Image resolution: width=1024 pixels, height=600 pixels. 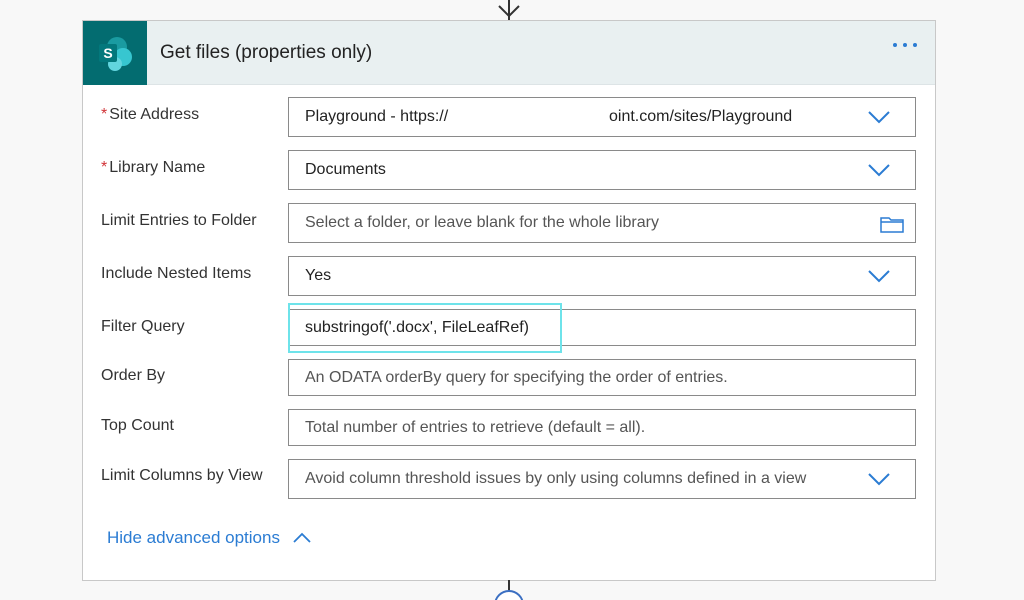 What do you see at coordinates (509, 9) in the screenshot?
I see `arrow-down-icon` at bounding box center [509, 9].